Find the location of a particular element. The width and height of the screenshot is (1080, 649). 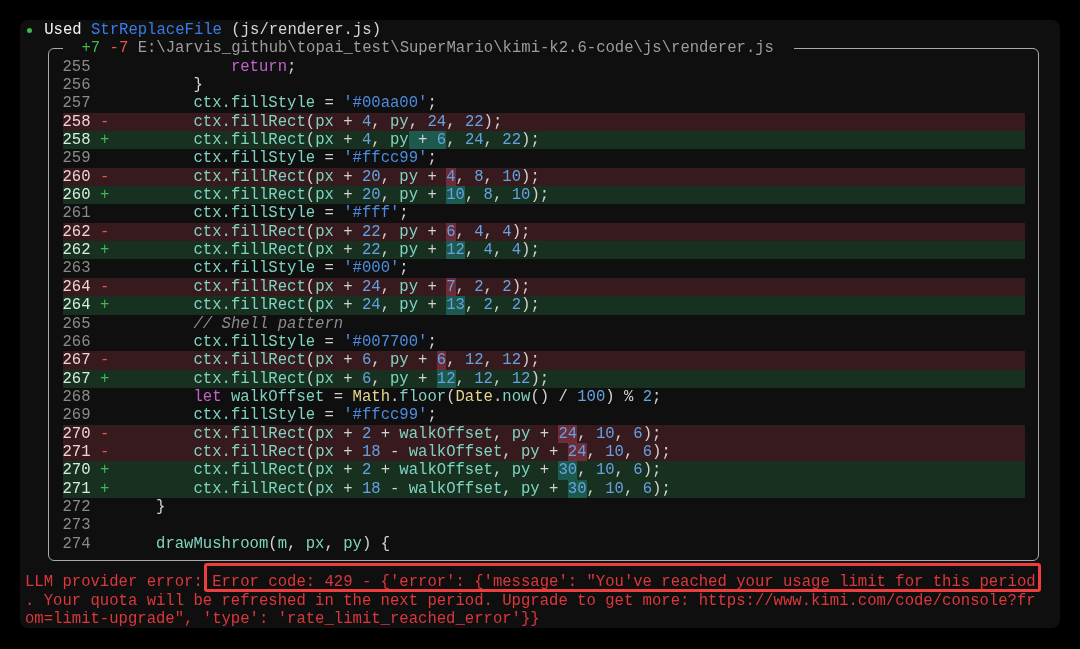

line-number: 272 is located at coordinates (76, 507).